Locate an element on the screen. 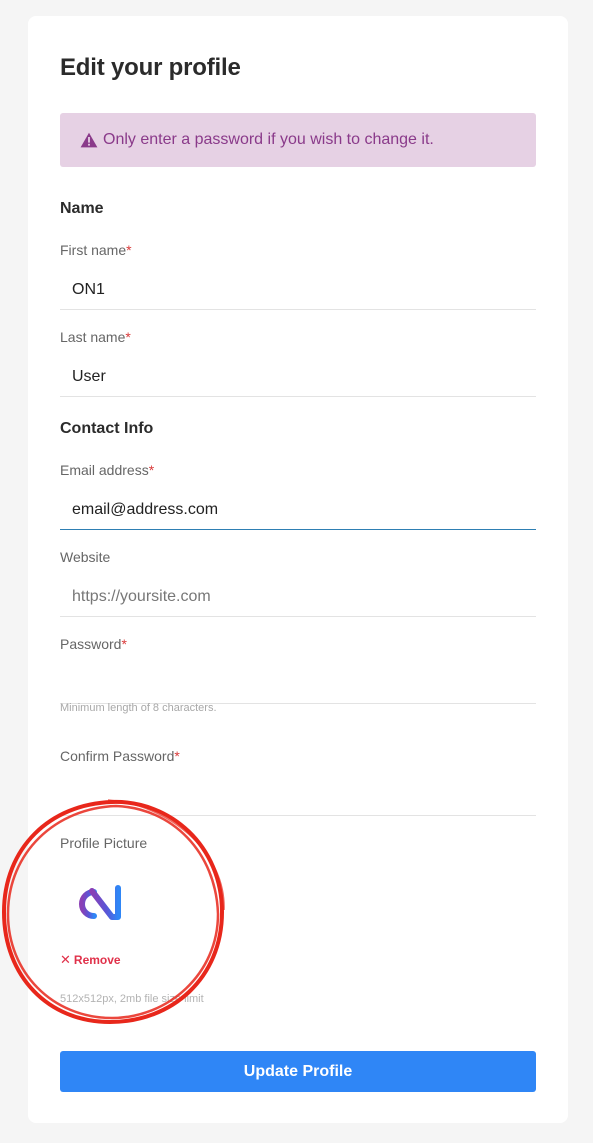 The image size is (593, 1143). email-field: Email address* is located at coordinates (298, 496).